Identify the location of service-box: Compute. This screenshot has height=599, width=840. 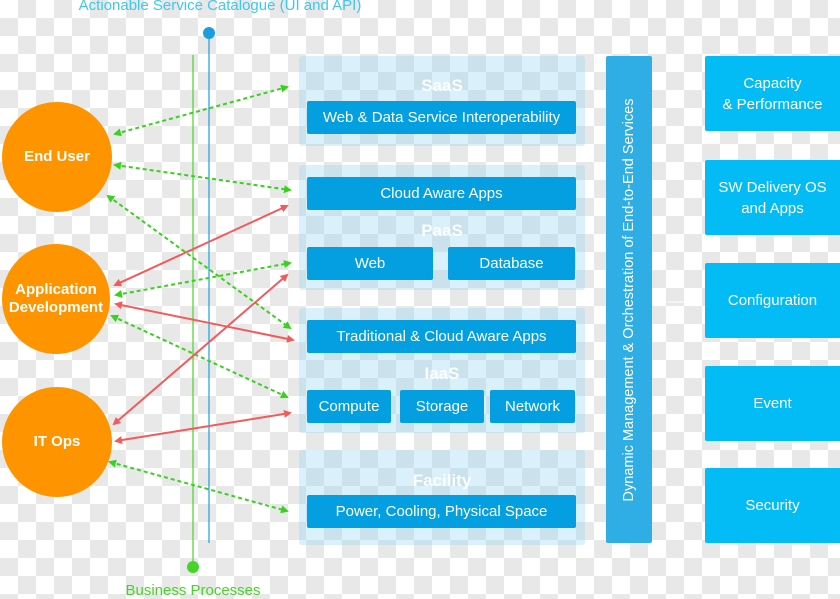
(349, 406).